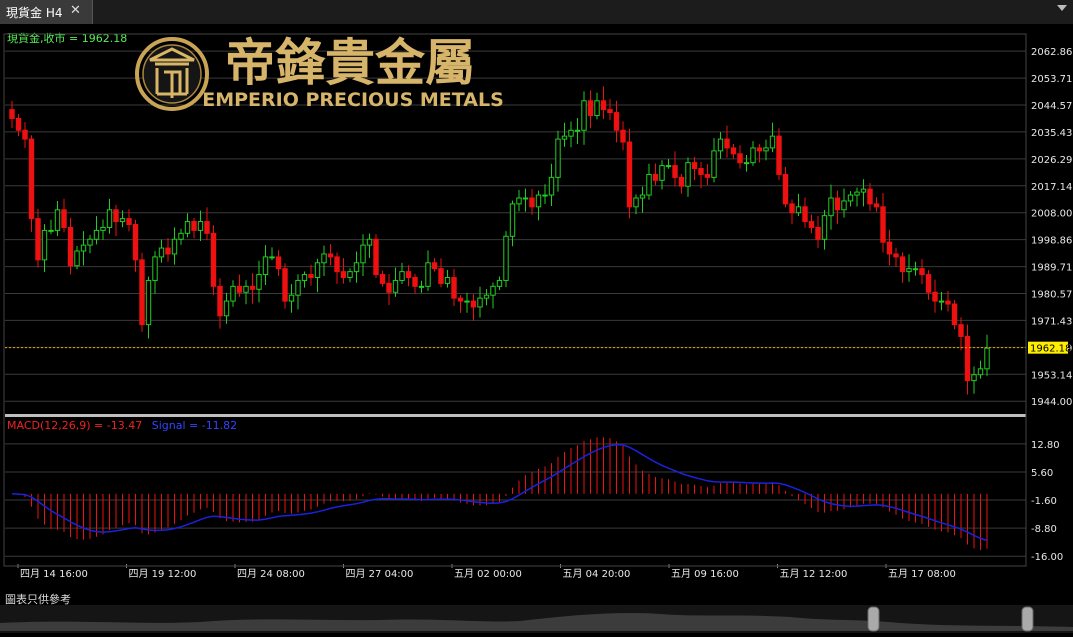 The image size is (1073, 637). I want to click on pane-splitter, so click(515, 415).